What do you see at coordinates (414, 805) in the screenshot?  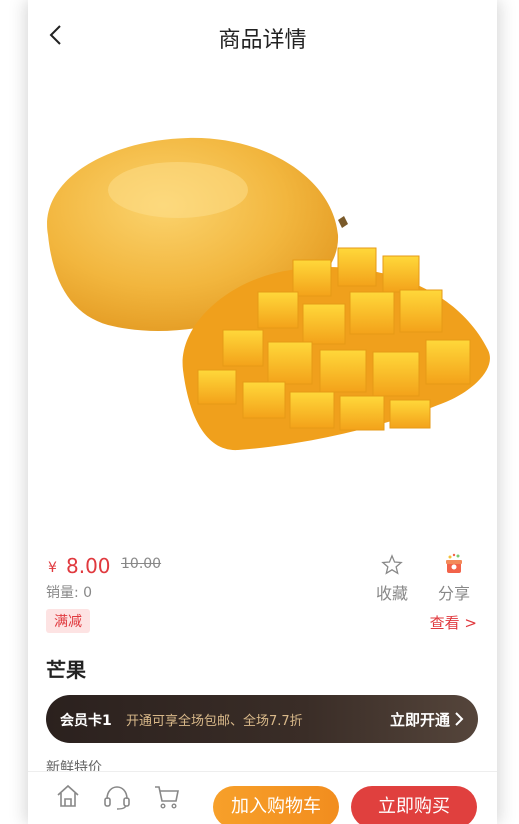 I see `buy-now-button: 立即购买` at bounding box center [414, 805].